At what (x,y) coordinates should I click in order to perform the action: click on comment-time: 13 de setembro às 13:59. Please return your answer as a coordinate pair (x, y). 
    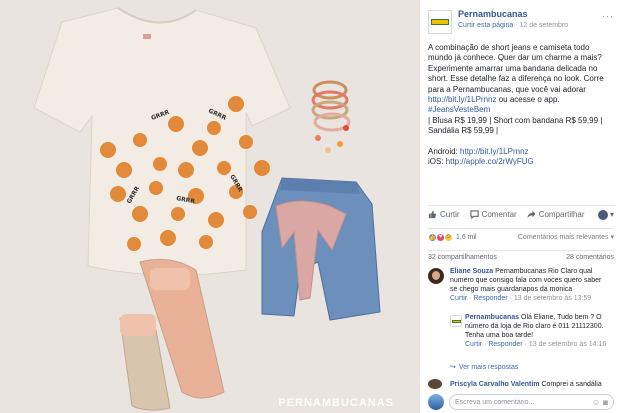
    Looking at the image, I should click on (552, 298).